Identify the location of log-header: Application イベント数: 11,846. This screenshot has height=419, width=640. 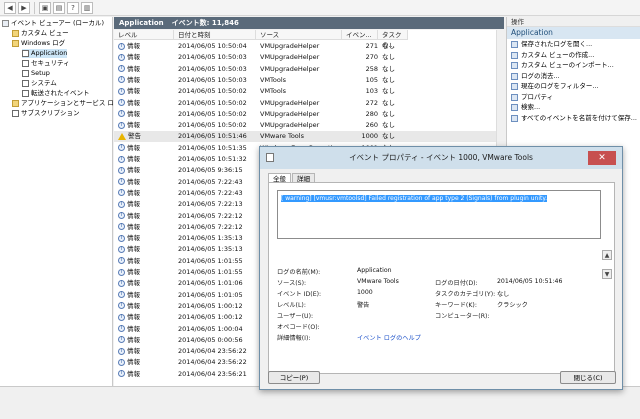
(309, 23).